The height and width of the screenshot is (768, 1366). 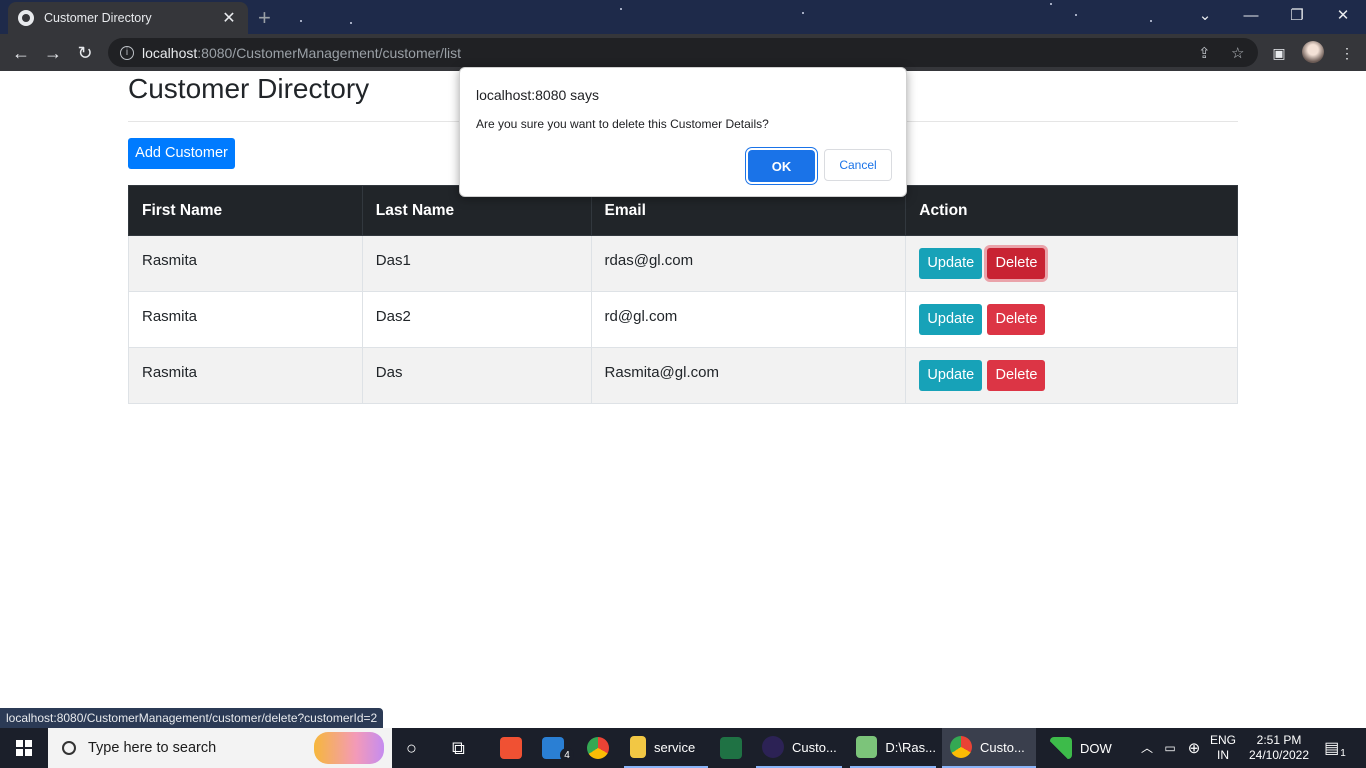 What do you see at coordinates (748, 263) in the screenshot?
I see `email-cell: rdas@gl.com` at bounding box center [748, 263].